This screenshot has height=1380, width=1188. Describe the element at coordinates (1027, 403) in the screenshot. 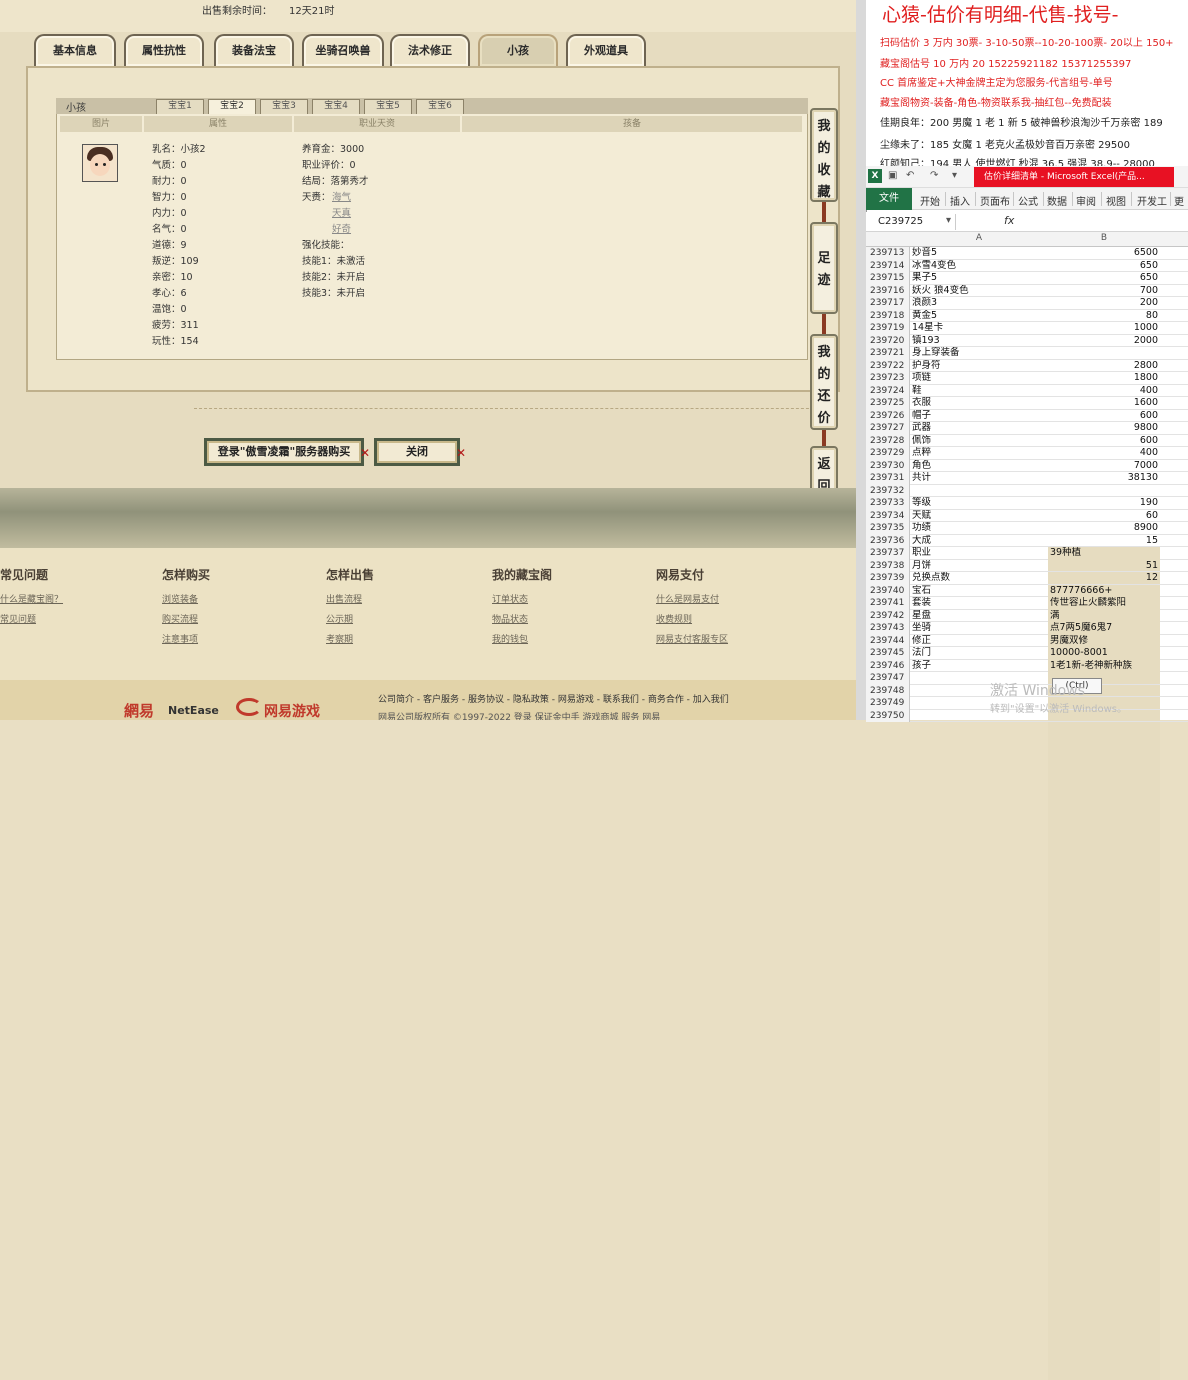

I see `sheet-row: 239725 衣服 1600` at that location.